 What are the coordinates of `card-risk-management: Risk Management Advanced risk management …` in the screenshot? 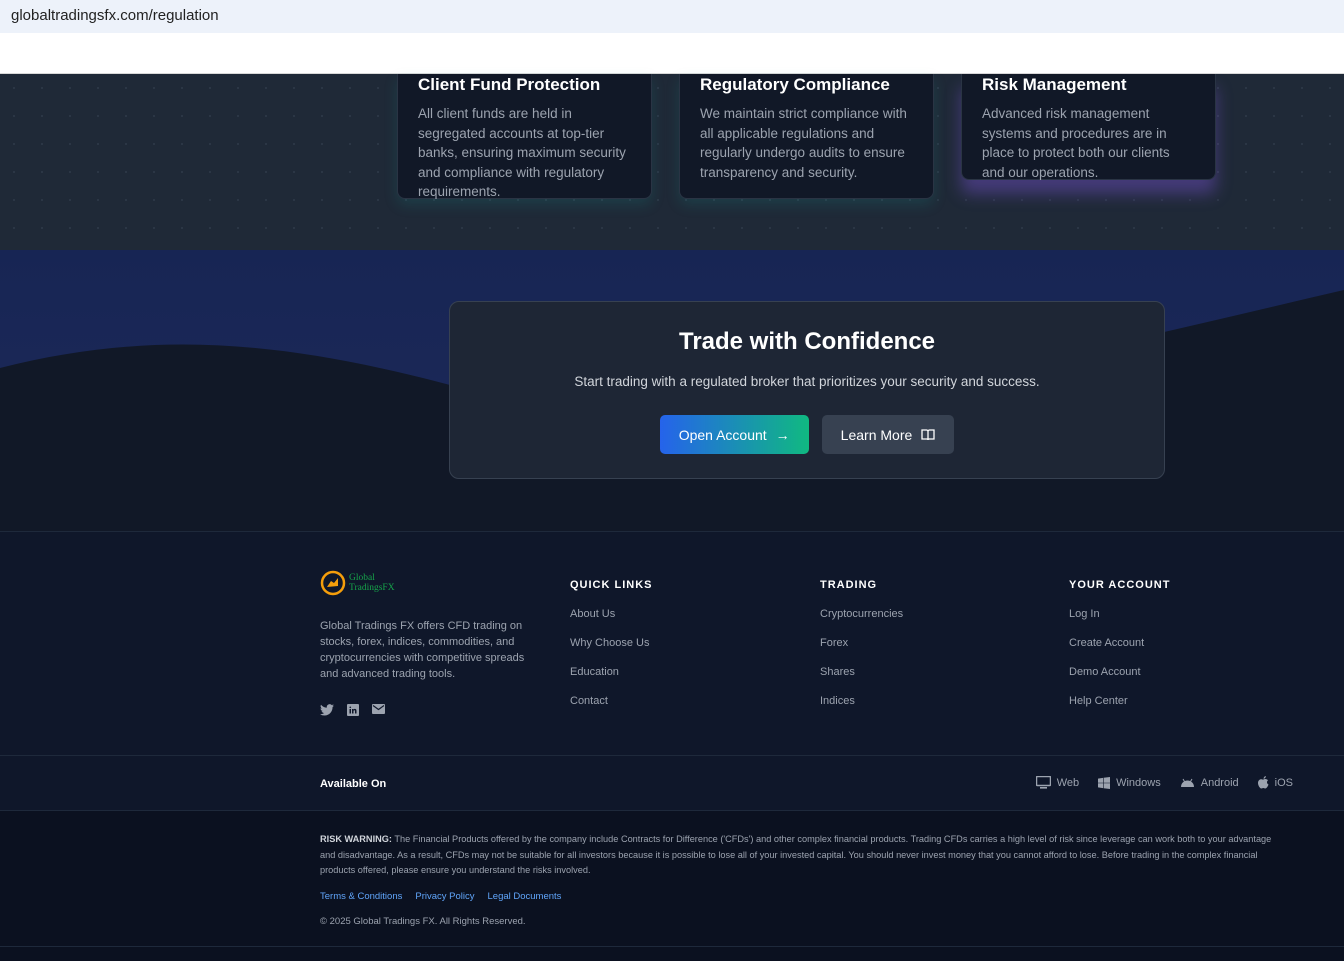 It's located at (1088, 127).